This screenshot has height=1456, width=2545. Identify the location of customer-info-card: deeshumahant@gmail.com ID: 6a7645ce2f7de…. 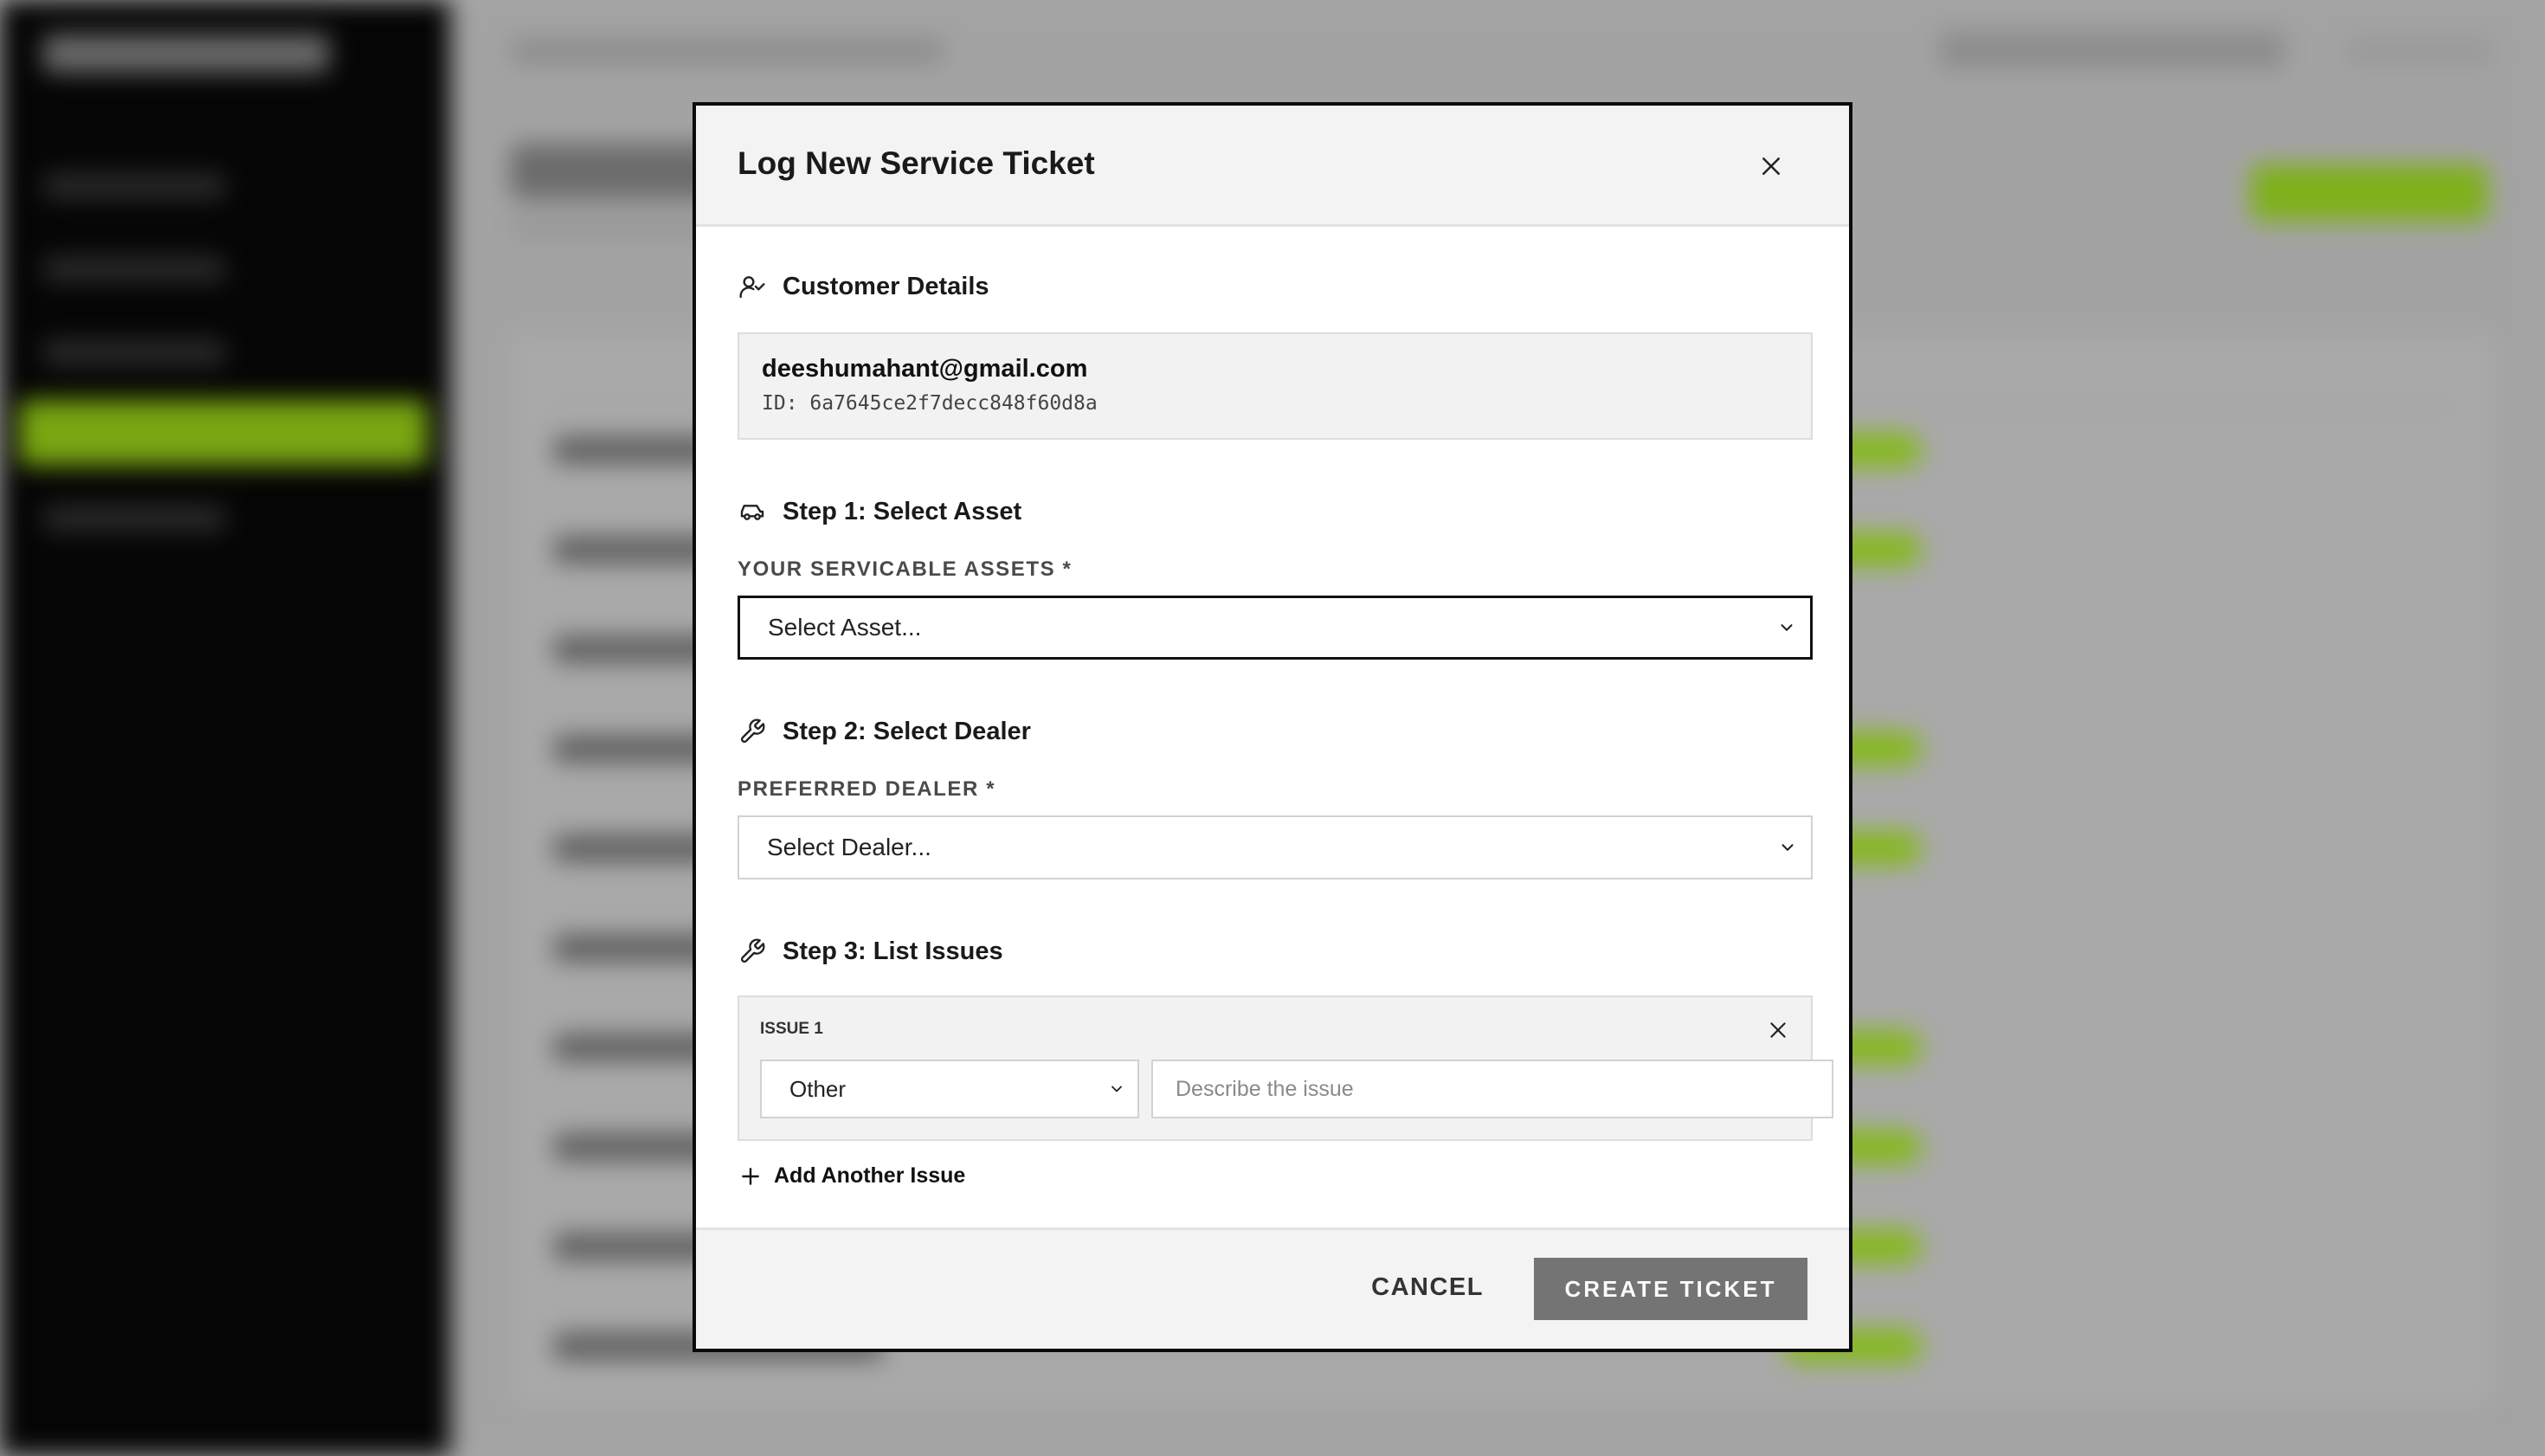
(1275, 386).